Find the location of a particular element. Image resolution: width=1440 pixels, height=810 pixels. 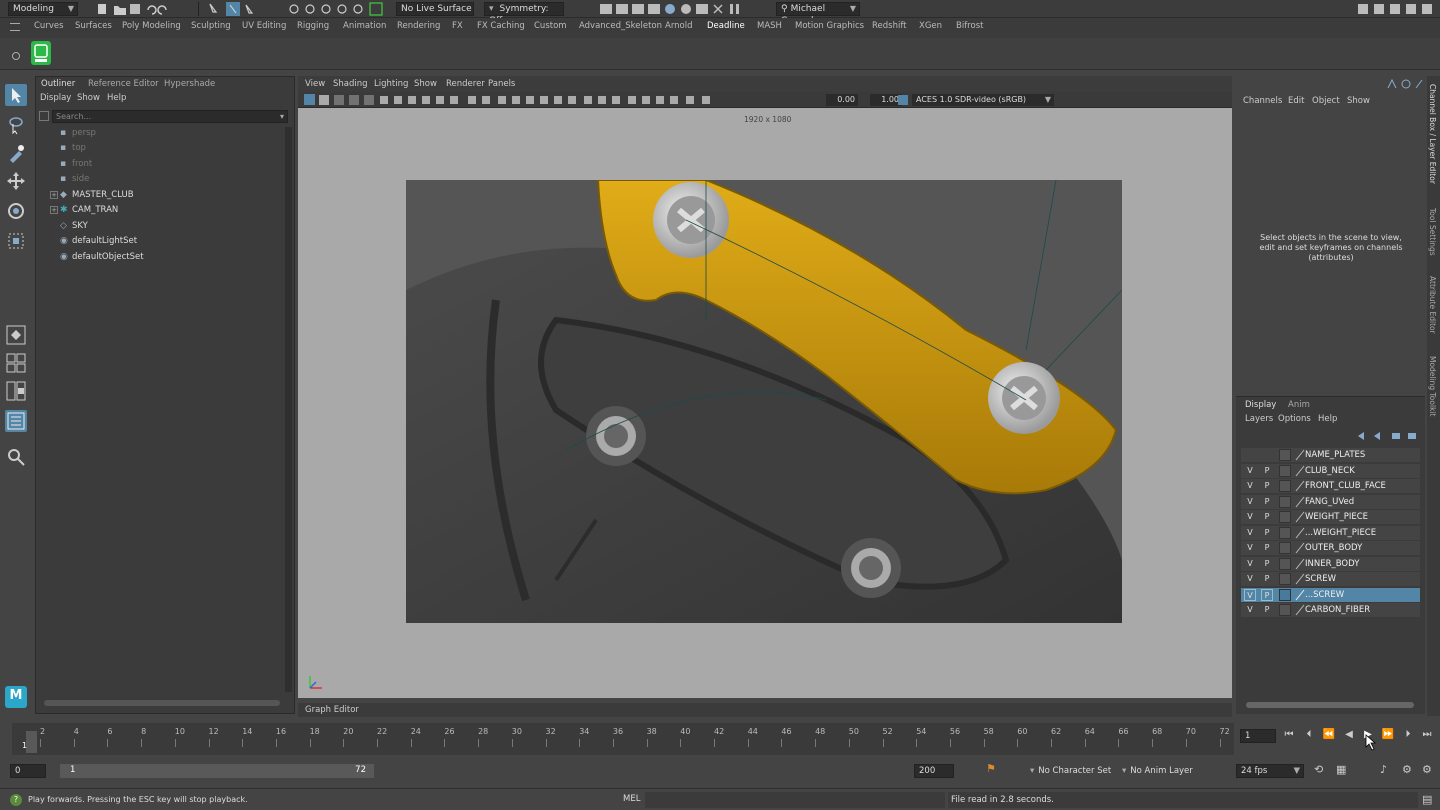

expand-cam-tran-icon: + is located at coordinates (54, 210).